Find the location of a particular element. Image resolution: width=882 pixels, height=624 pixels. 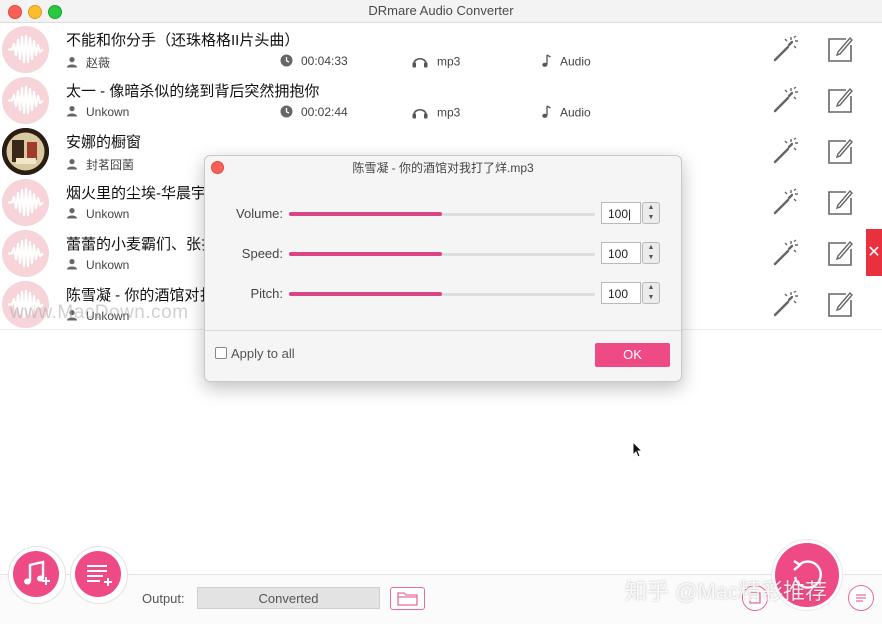

speed-row: Speed: 100 ▲ ▼ is located at coordinates (443, 254).